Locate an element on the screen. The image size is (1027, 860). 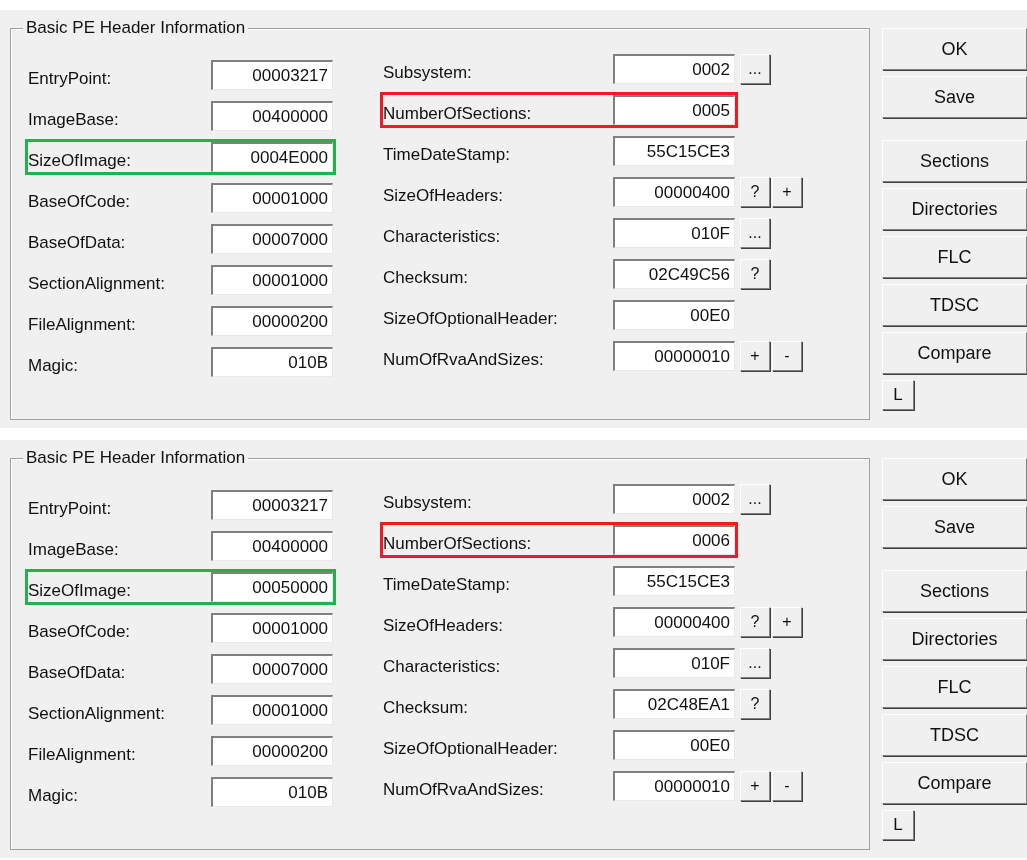
input-field: 00050000 is located at coordinates (272, 587).